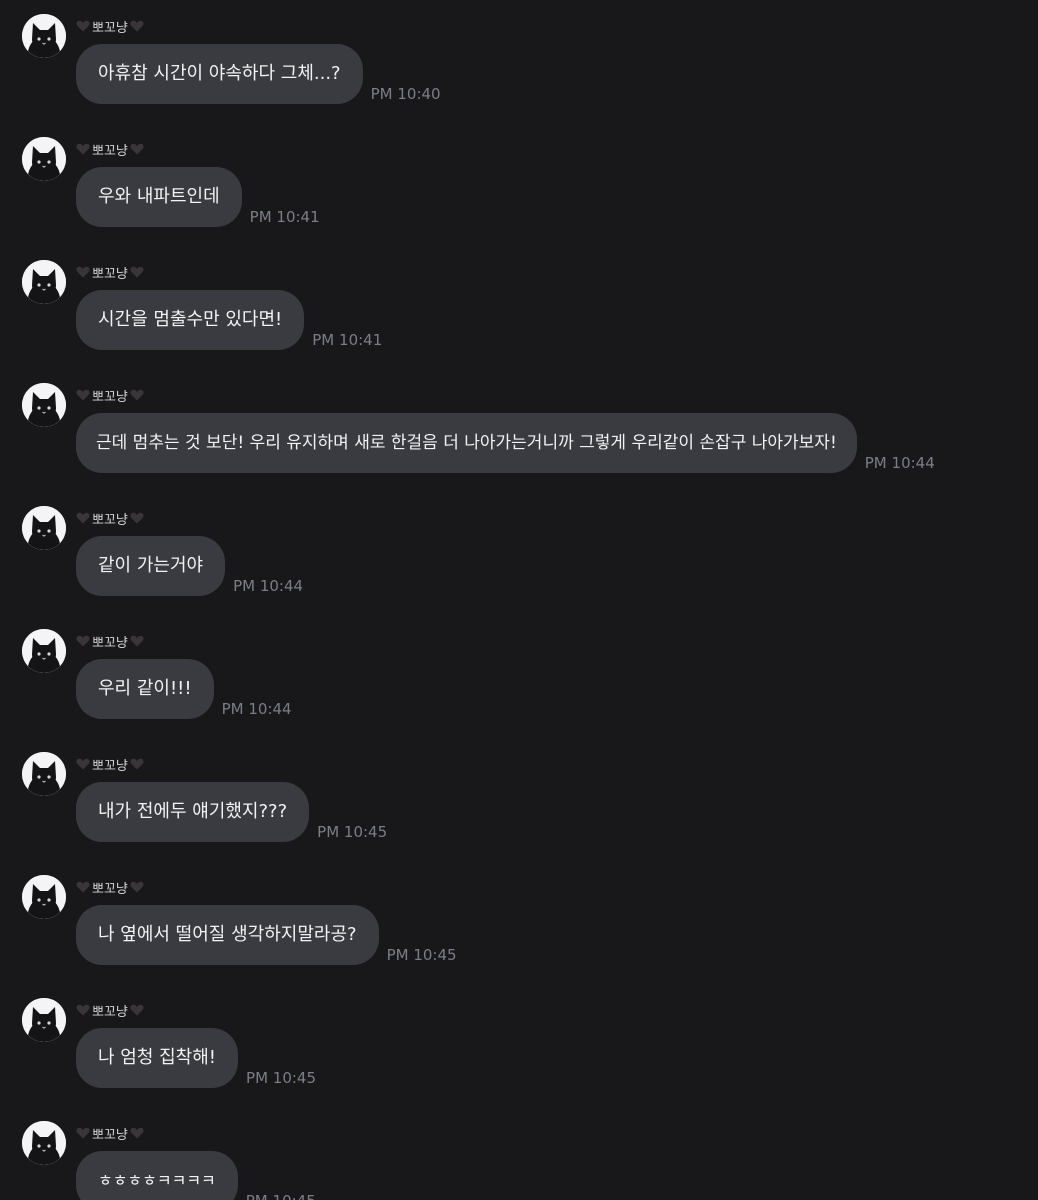 Image resolution: width=1038 pixels, height=1200 pixels. Describe the element at coordinates (151, 566) in the screenshot. I see `message-bubble: 같이 가는거야` at that location.